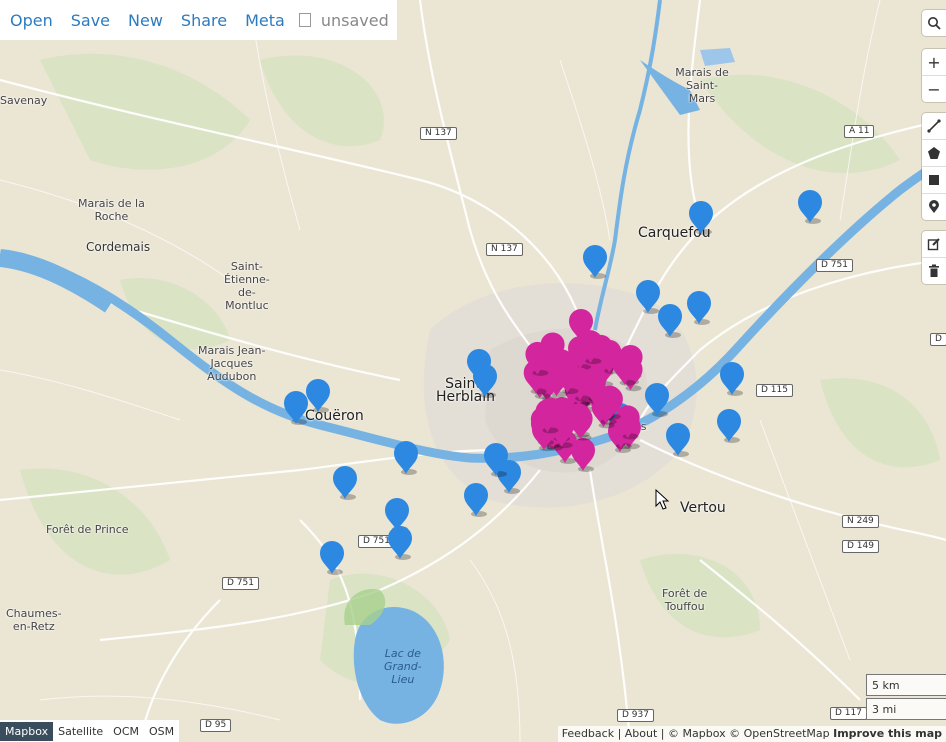 This screenshot has height=742, width=946. What do you see at coordinates (934, 89) in the screenshot?
I see `zoom-out-button: −` at bounding box center [934, 89].